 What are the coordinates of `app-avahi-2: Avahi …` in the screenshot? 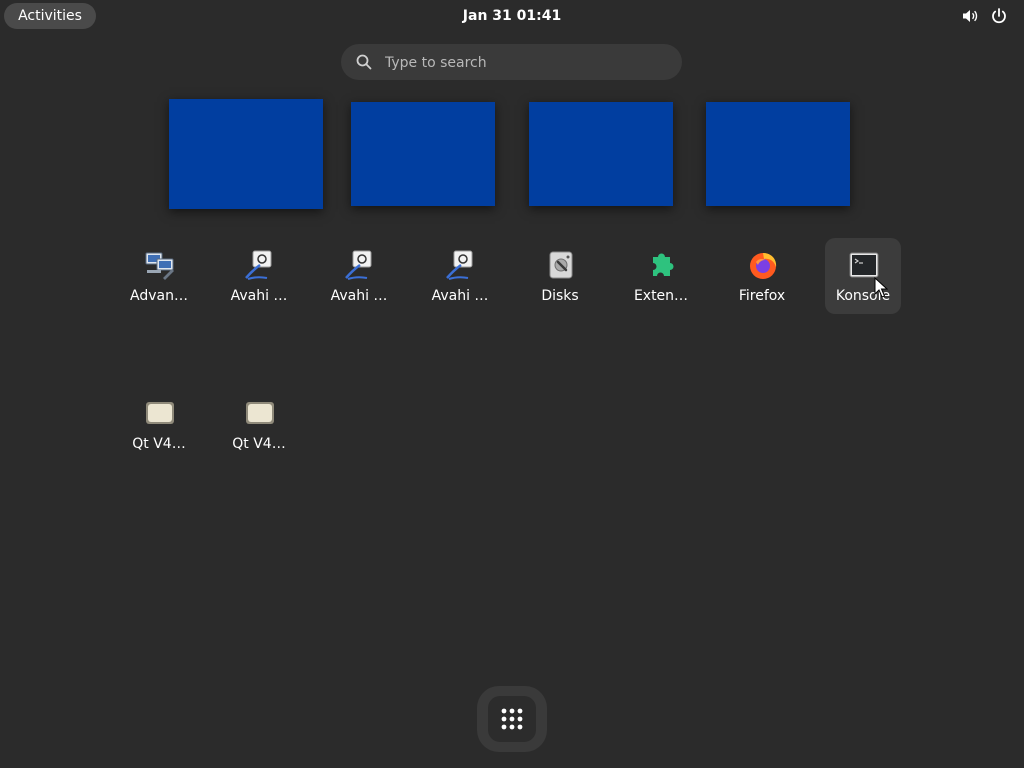 It's located at (359, 276).